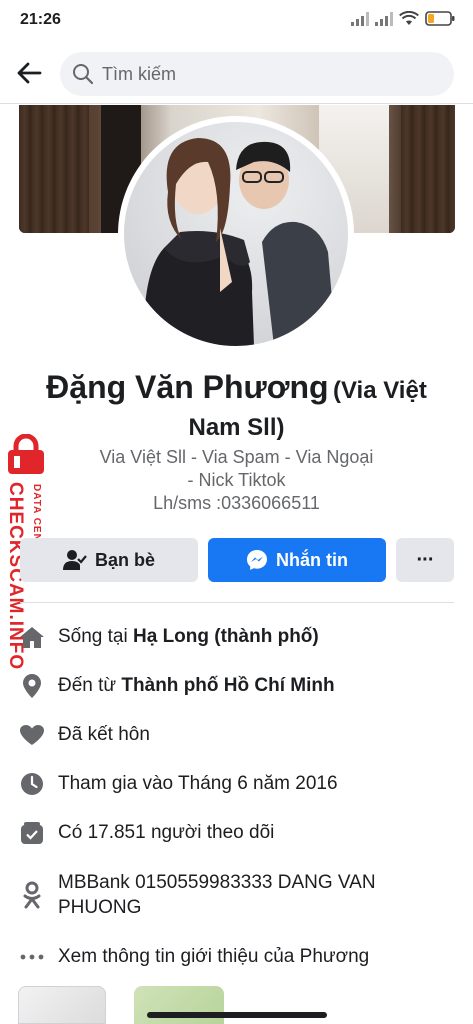  I want to click on wifi-icon, so click(409, 18).